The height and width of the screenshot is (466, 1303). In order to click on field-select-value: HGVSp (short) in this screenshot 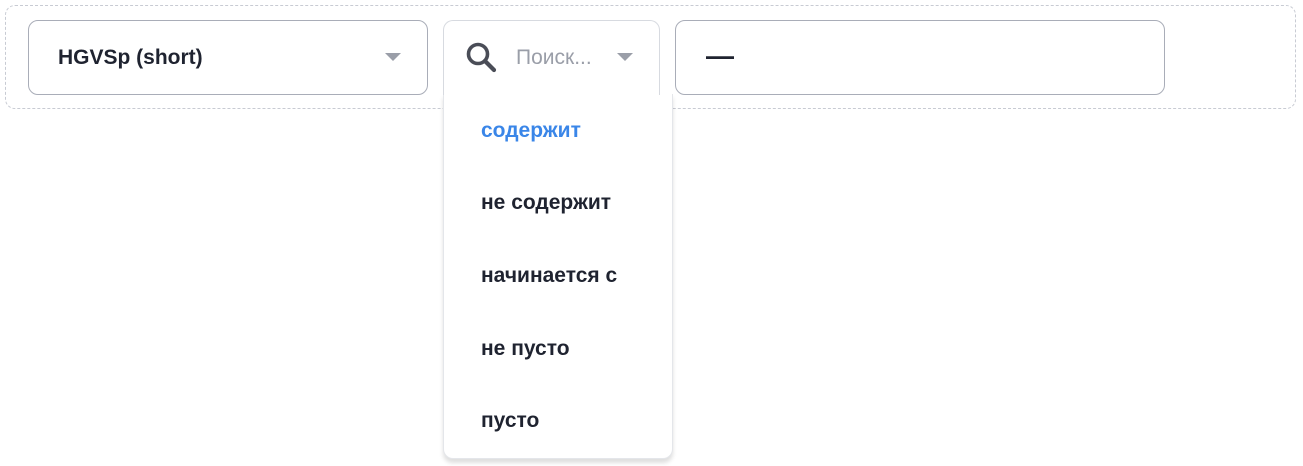, I will do `click(130, 57)`.